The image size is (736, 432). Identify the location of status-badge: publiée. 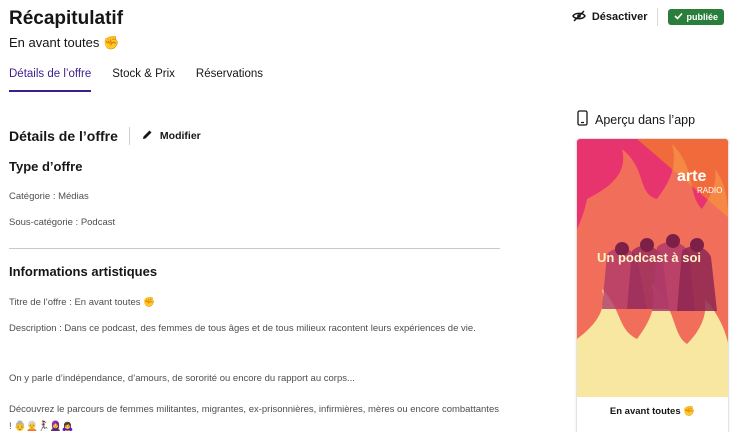
(696, 17).